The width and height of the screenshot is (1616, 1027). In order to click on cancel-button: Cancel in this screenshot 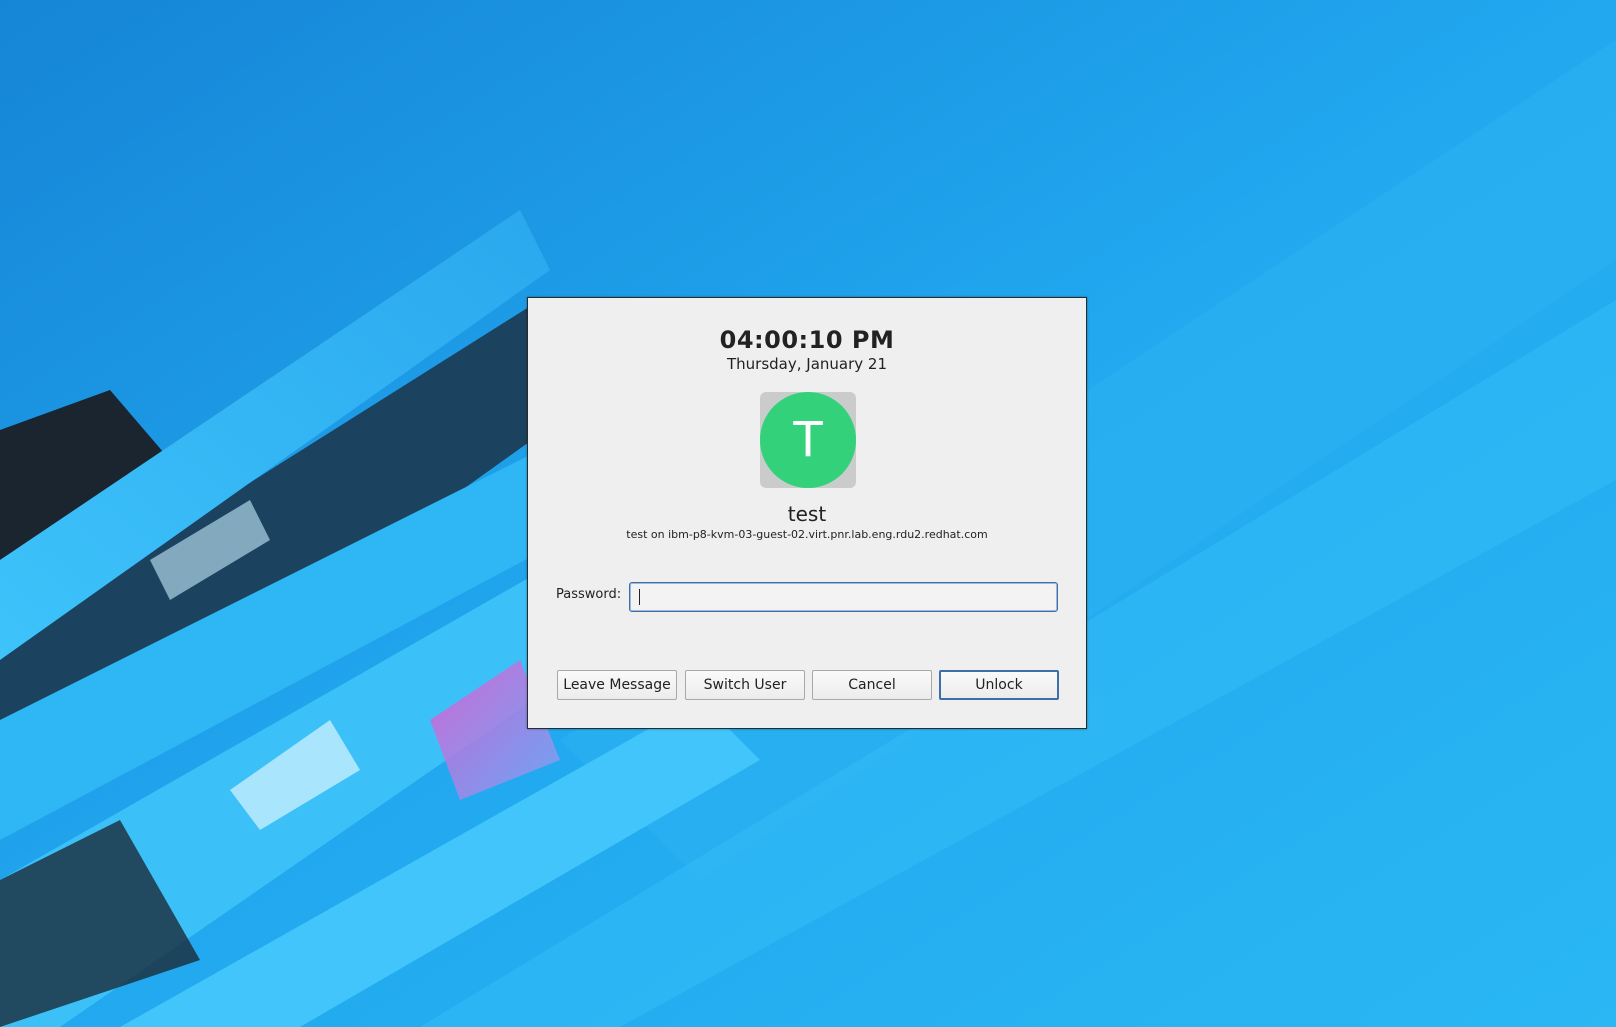, I will do `click(872, 685)`.